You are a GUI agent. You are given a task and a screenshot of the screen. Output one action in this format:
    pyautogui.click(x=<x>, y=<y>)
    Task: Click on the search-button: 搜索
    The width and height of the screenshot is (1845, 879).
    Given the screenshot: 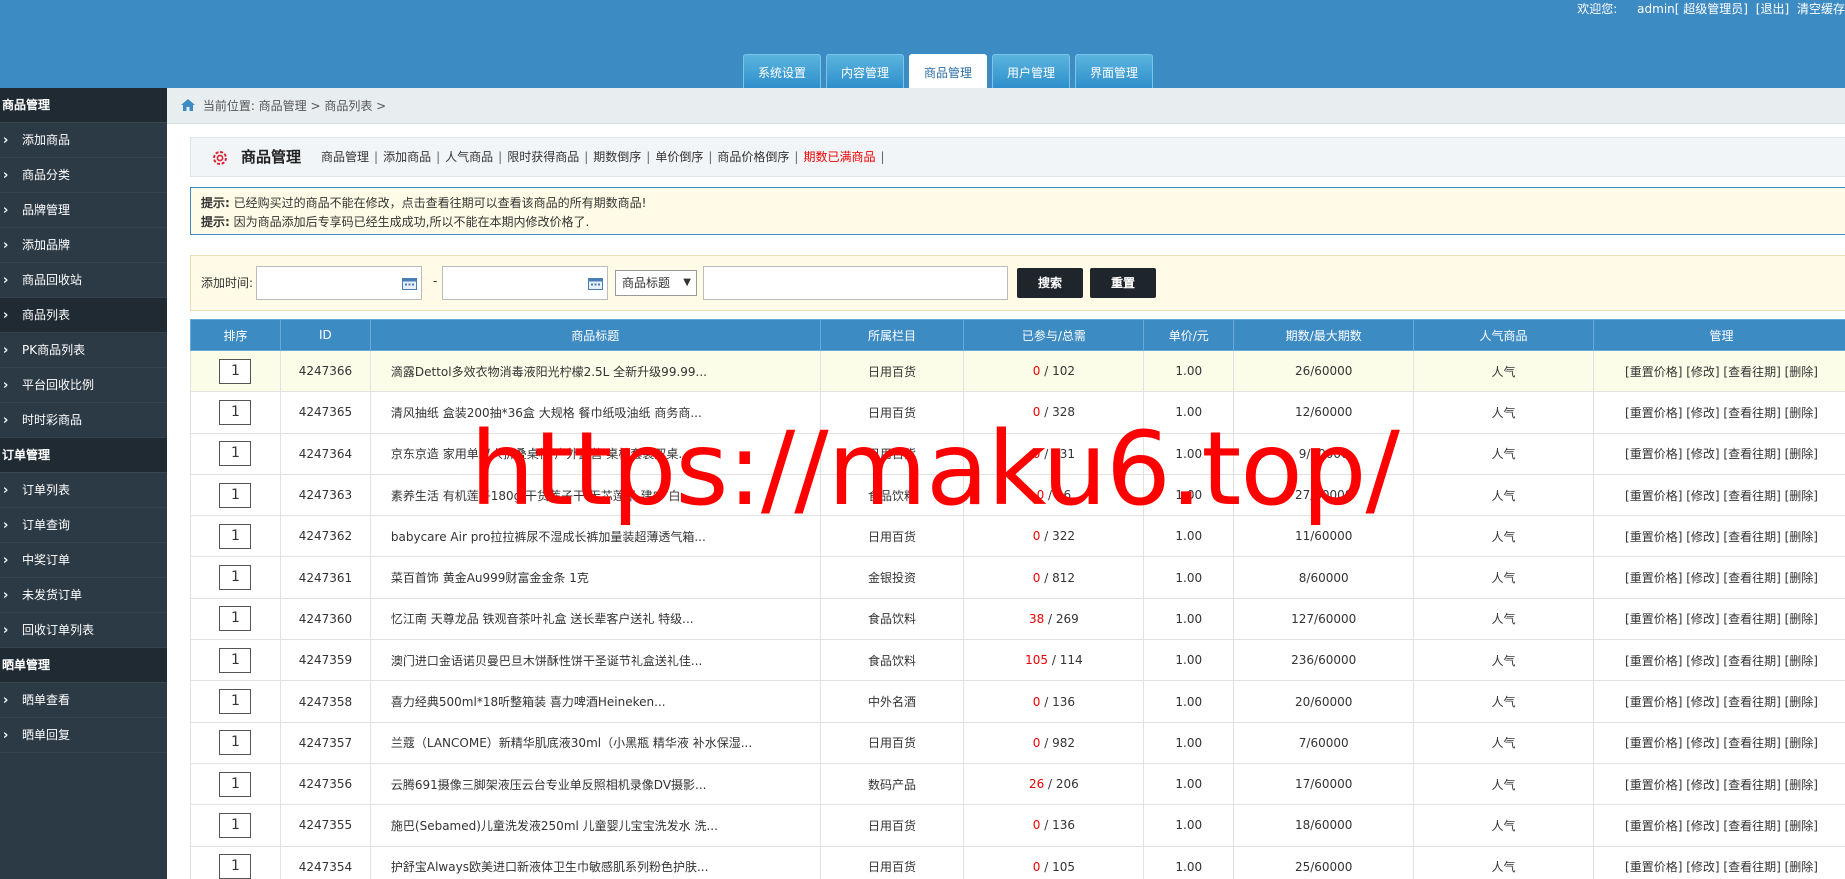 What is the action you would take?
    pyautogui.click(x=1050, y=283)
    